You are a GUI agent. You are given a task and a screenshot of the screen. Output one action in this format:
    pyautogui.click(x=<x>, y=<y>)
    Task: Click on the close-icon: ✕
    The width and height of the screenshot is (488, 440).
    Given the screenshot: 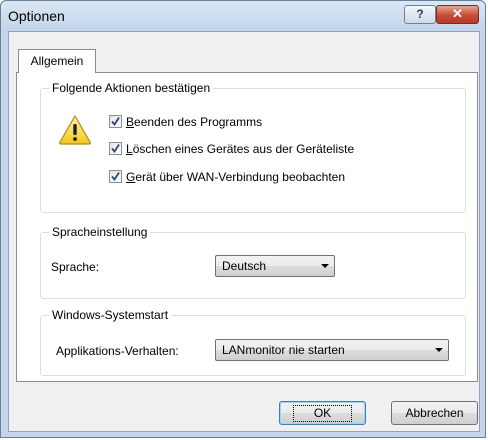 What is the action you would take?
    pyautogui.click(x=457, y=13)
    